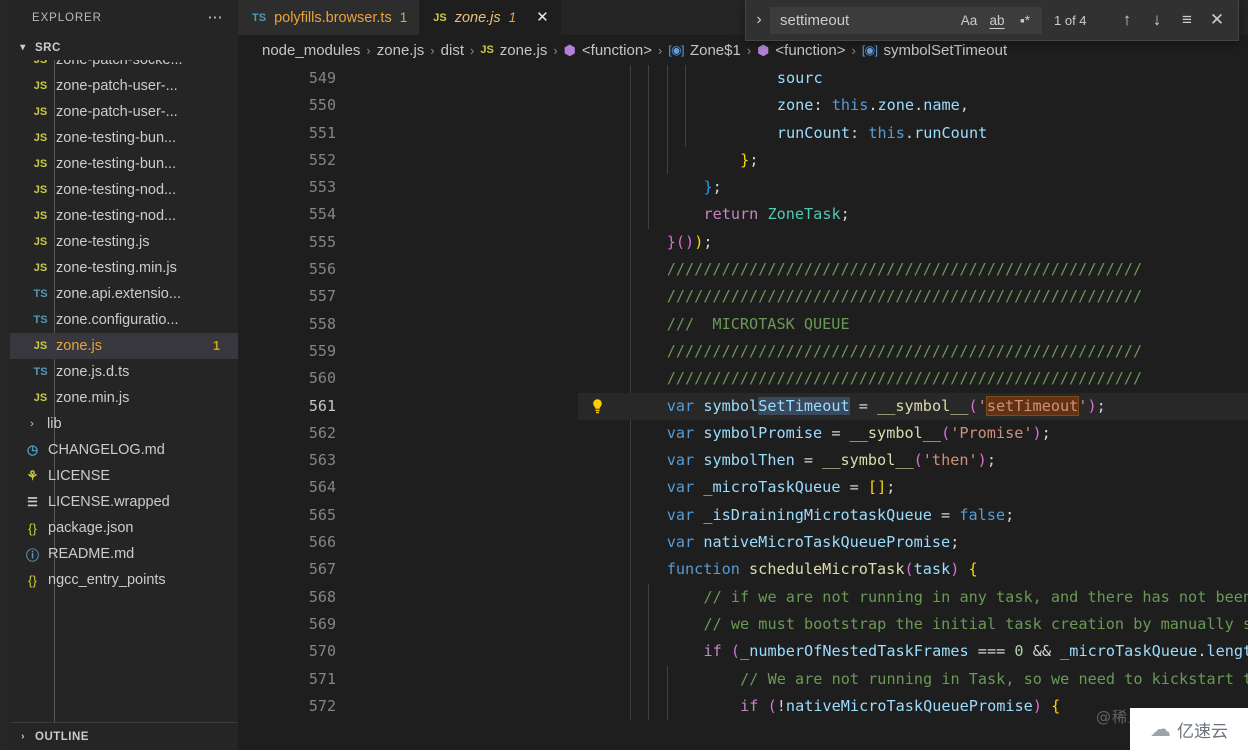  I want to click on code-line: 563 var symbolThen = __symbol__('then');, so click(743, 460).